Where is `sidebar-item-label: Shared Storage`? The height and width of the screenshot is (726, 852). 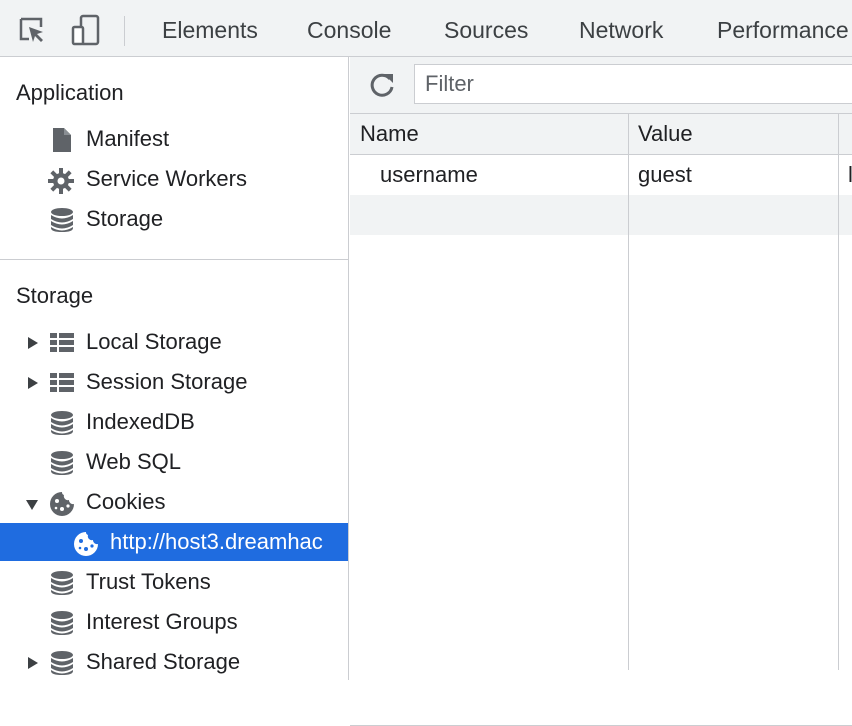 sidebar-item-label: Shared Storage is located at coordinates (163, 661).